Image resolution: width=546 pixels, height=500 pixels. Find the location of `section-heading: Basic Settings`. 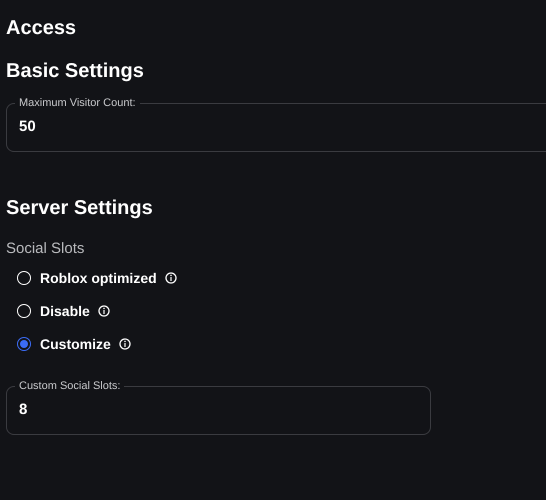

section-heading: Basic Settings is located at coordinates (75, 71).